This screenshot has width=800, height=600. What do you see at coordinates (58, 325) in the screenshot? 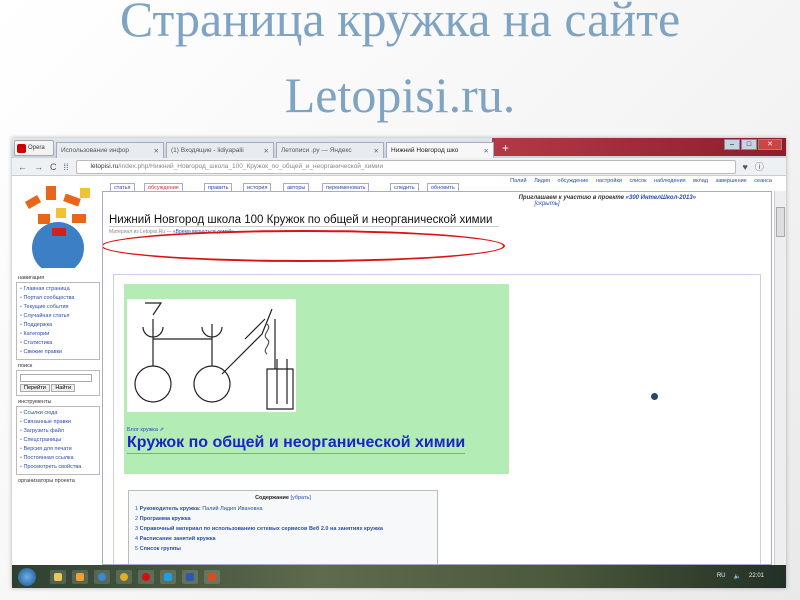
I see `nav-link: Поддержка` at bounding box center [58, 325].